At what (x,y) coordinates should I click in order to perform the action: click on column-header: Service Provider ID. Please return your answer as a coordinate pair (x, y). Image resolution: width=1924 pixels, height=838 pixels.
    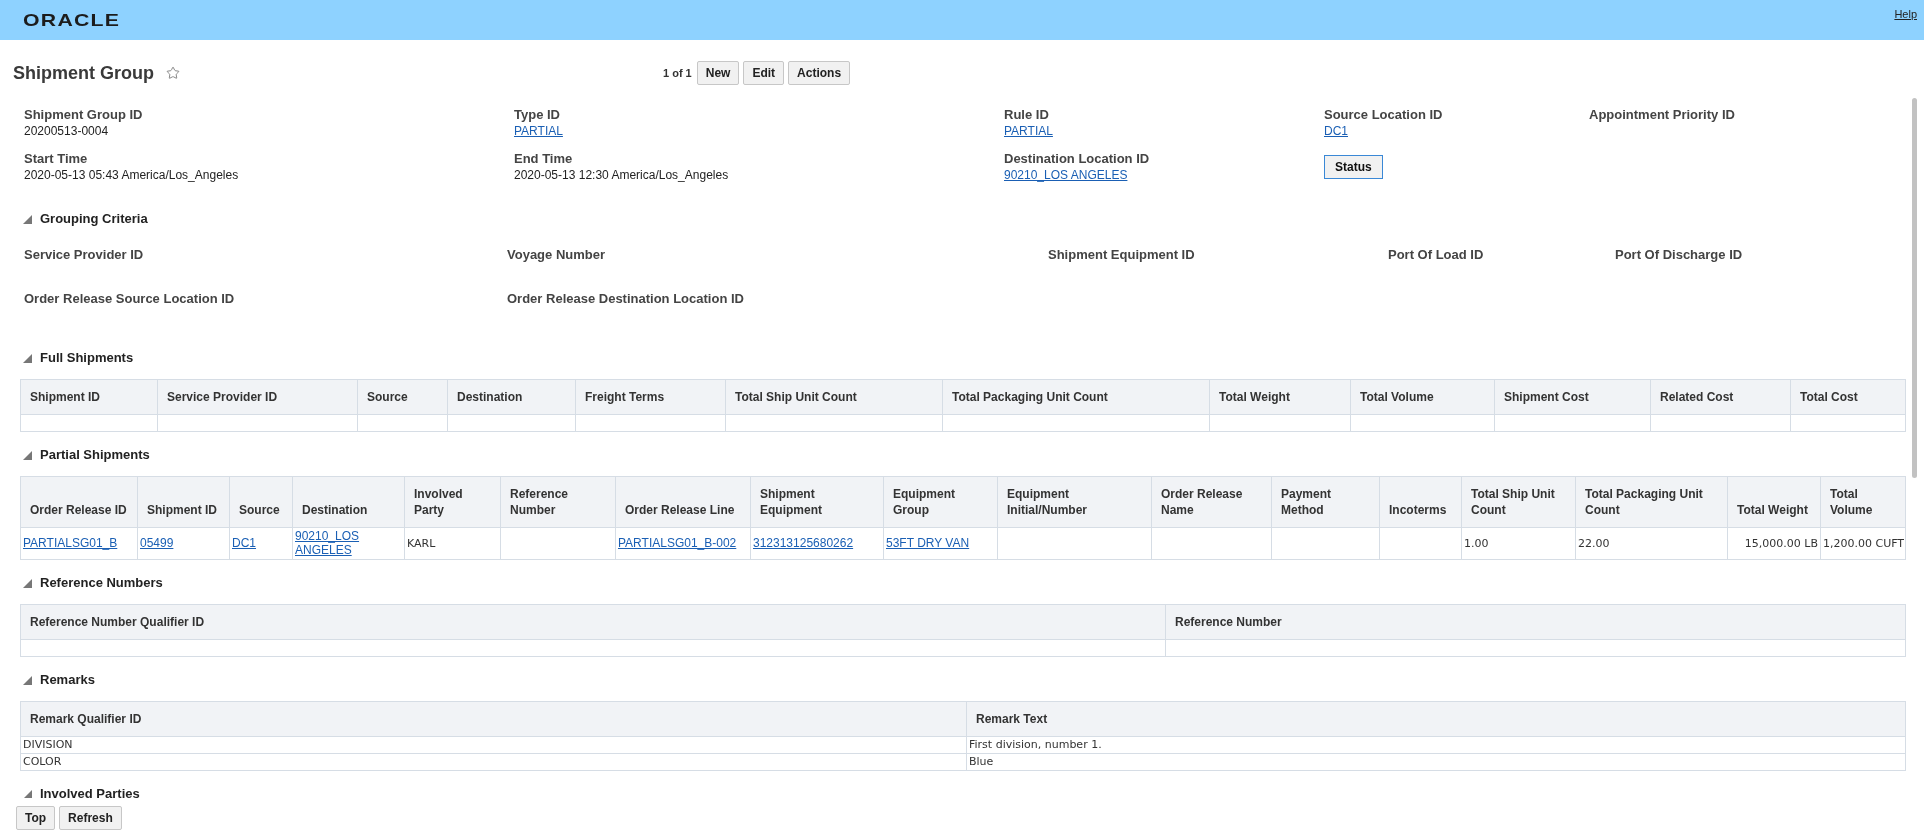
    Looking at the image, I should click on (257, 397).